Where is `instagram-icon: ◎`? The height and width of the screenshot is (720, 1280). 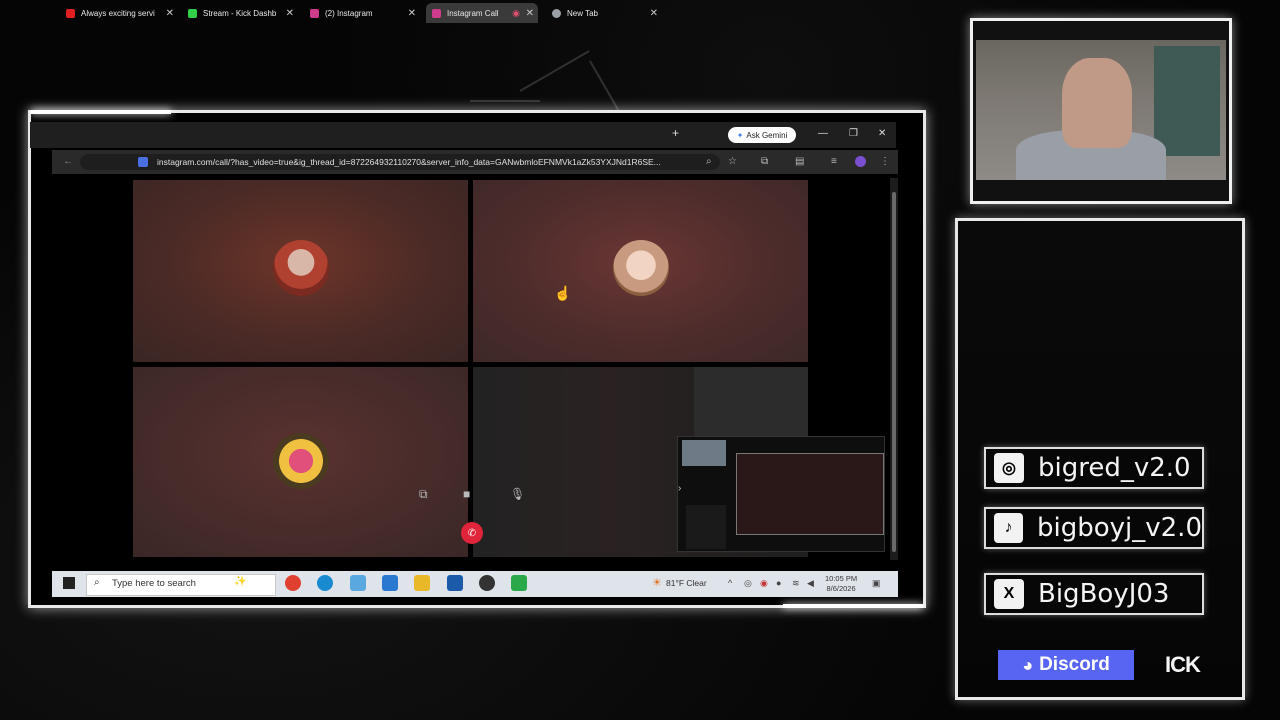
instagram-icon: ◎ is located at coordinates (1009, 468).